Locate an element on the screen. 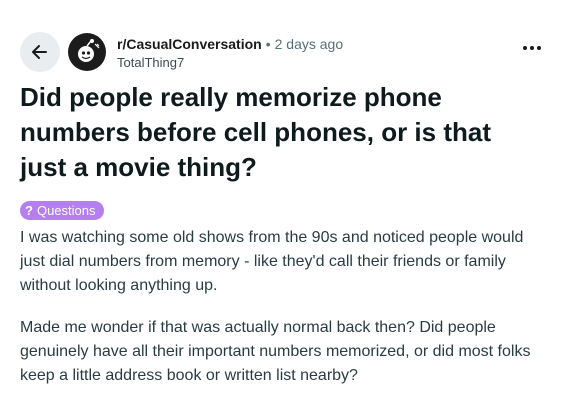 This screenshot has width=568, height=406. question-mark-icon: ? is located at coordinates (29, 210).